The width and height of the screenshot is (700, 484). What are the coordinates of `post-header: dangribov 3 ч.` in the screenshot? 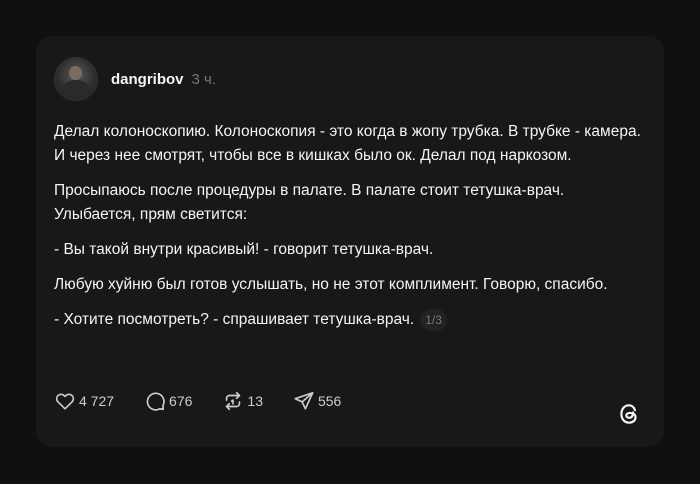 It's located at (135, 79).